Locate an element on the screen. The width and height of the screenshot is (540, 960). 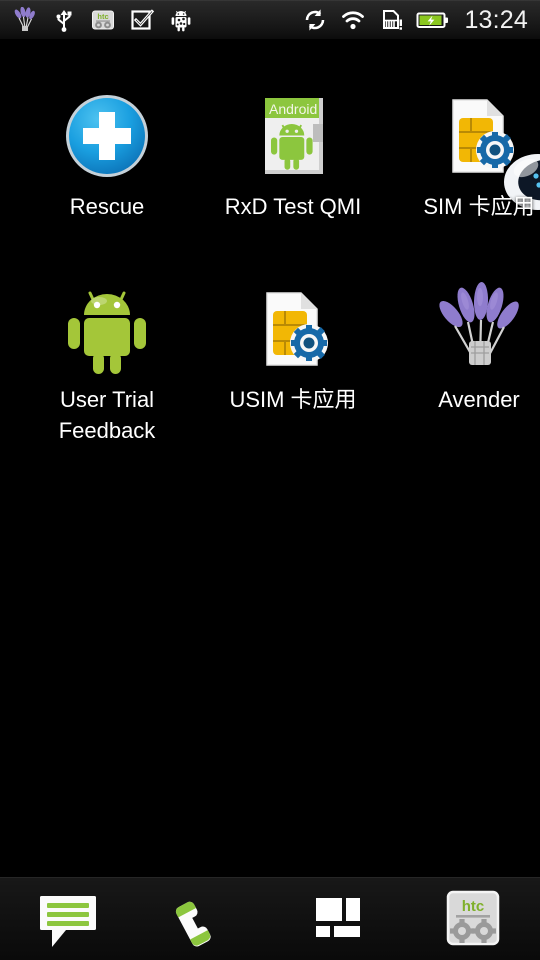
app-row: Rescue Android RxD Test QMI SIM 卡应用 is located at coordinates (270, 155).